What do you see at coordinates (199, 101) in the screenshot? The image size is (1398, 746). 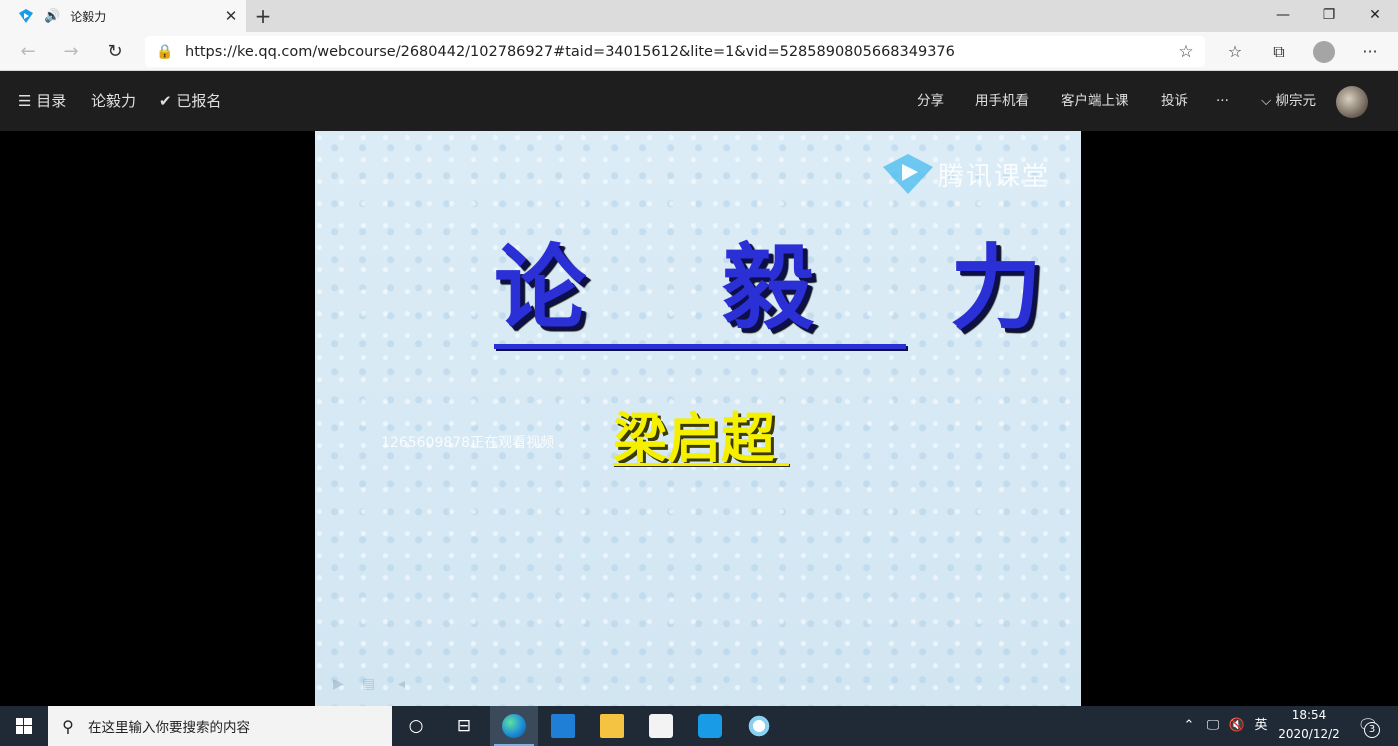 I see `enrolled-label: 已报名` at bounding box center [199, 101].